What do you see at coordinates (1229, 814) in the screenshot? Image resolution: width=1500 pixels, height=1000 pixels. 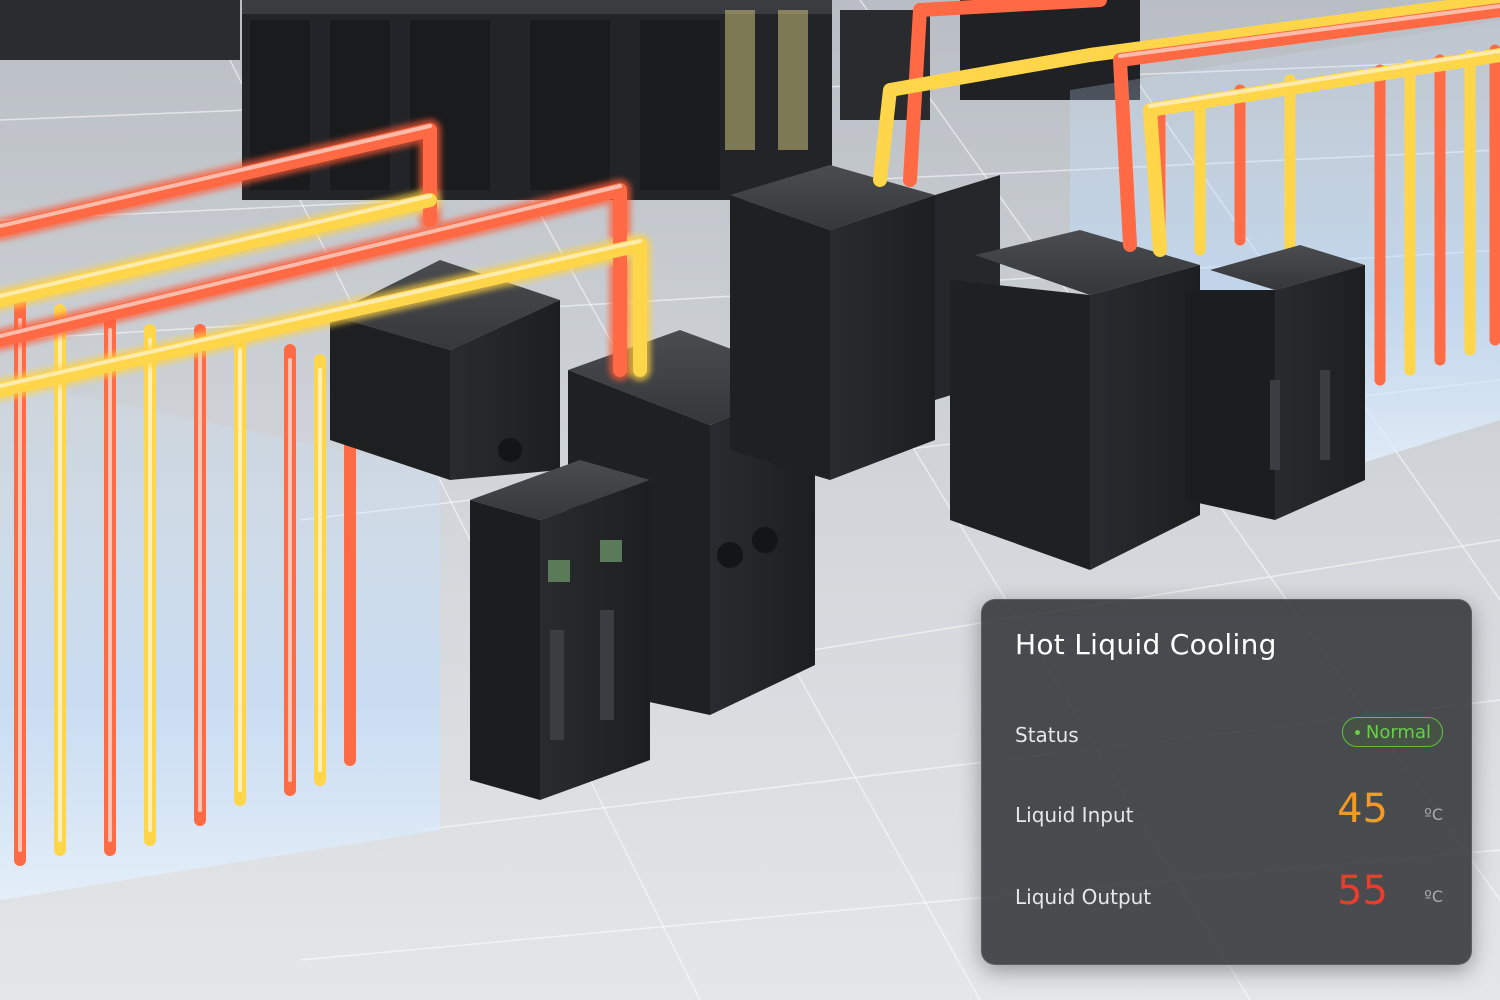 I see `liquid-input-row: Liquid Input 45 ºC` at bounding box center [1229, 814].